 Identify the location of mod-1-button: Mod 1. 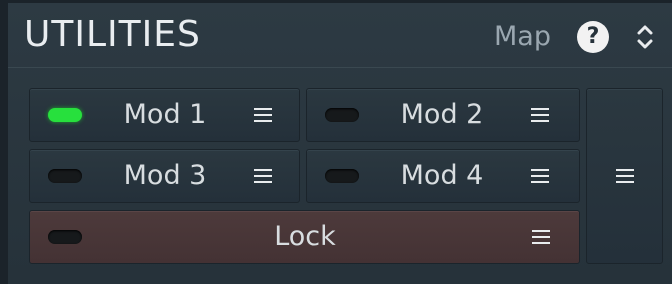
(164, 115).